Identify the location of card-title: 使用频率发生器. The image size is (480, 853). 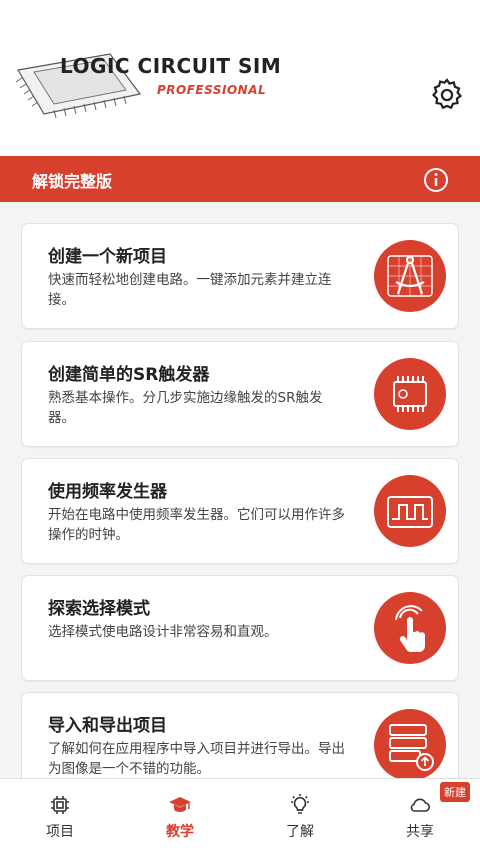
(107, 492).